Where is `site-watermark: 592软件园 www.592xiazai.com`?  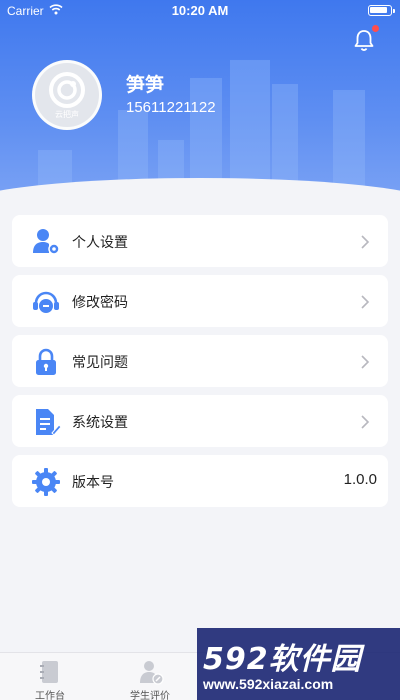
site-watermark: 592软件园 www.592xiazai.com is located at coordinates (298, 664).